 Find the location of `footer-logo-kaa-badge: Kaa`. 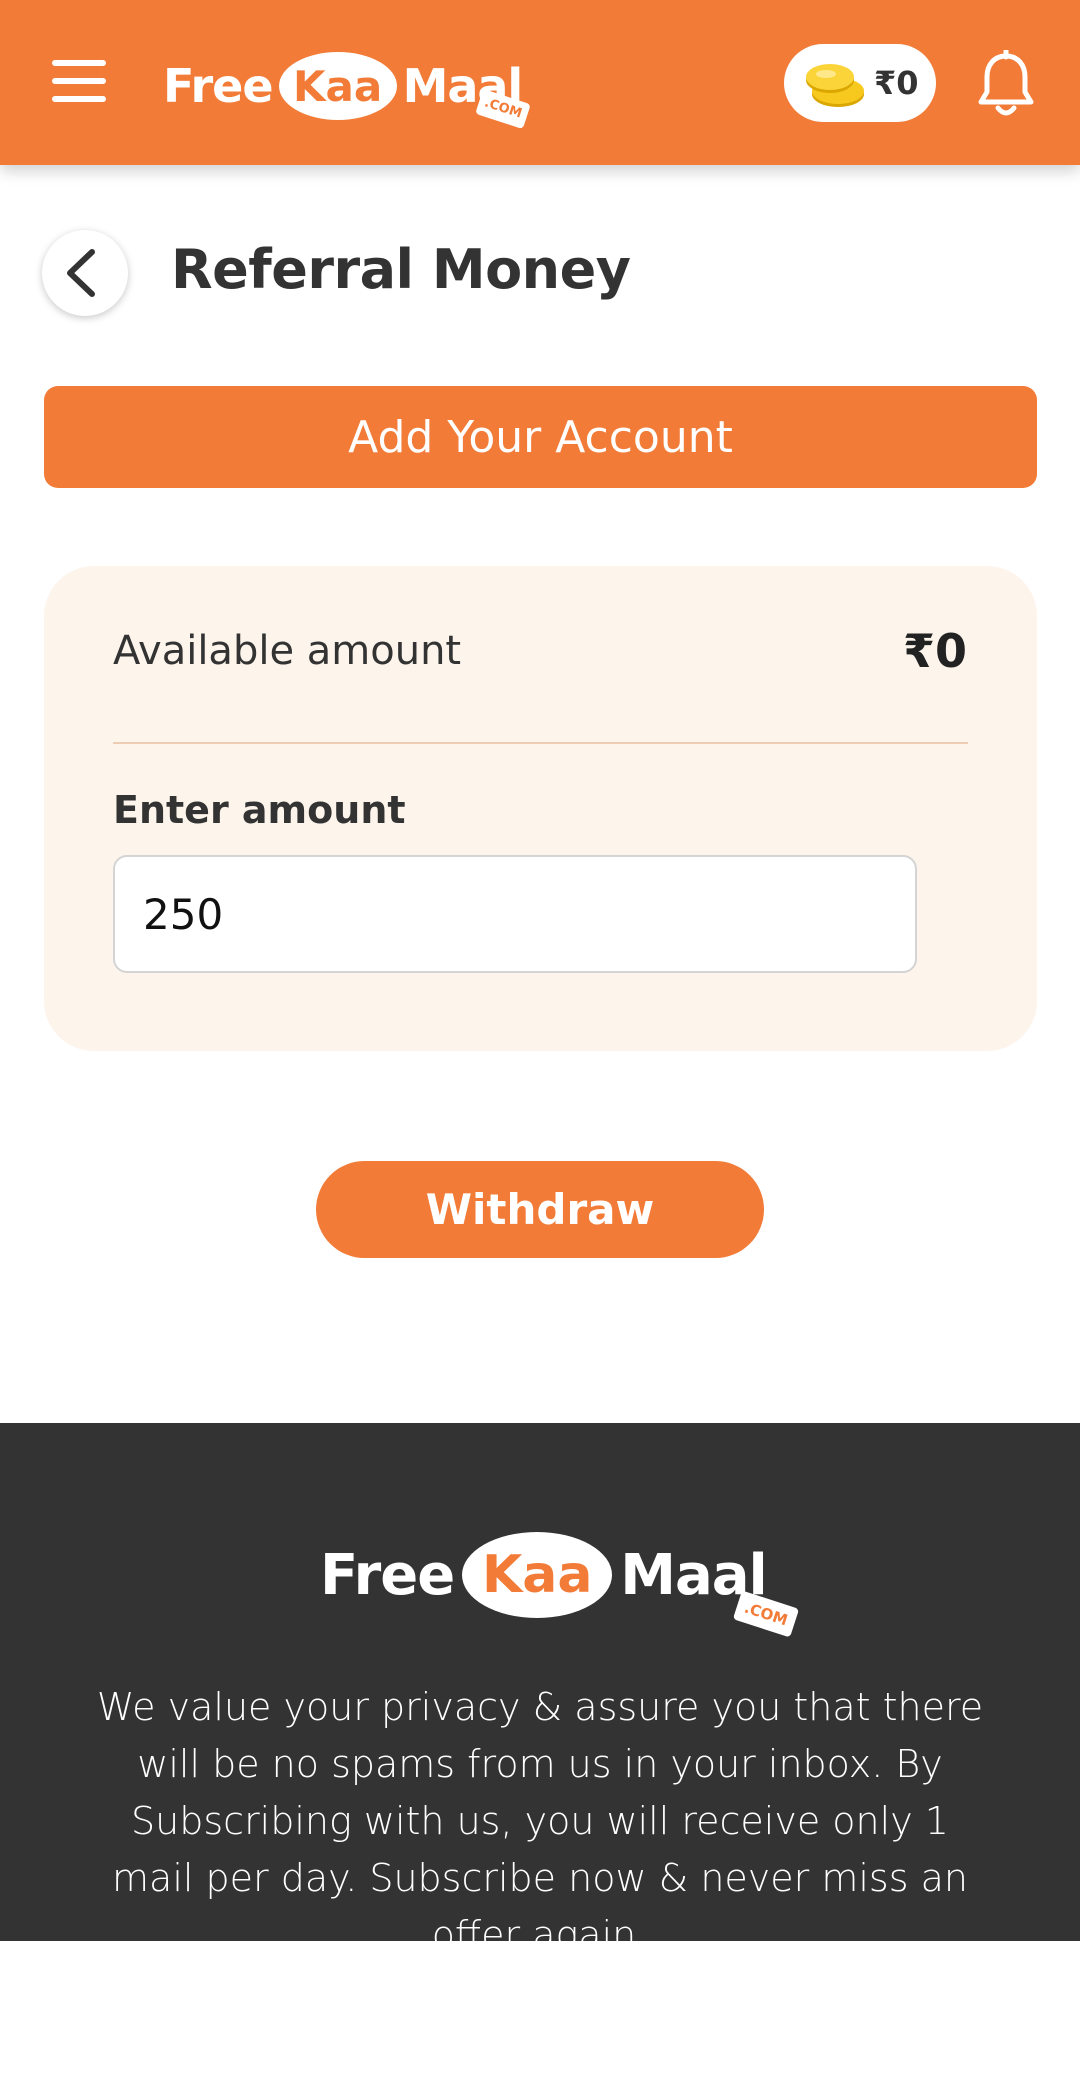

footer-logo-kaa-badge: Kaa is located at coordinates (537, 1575).